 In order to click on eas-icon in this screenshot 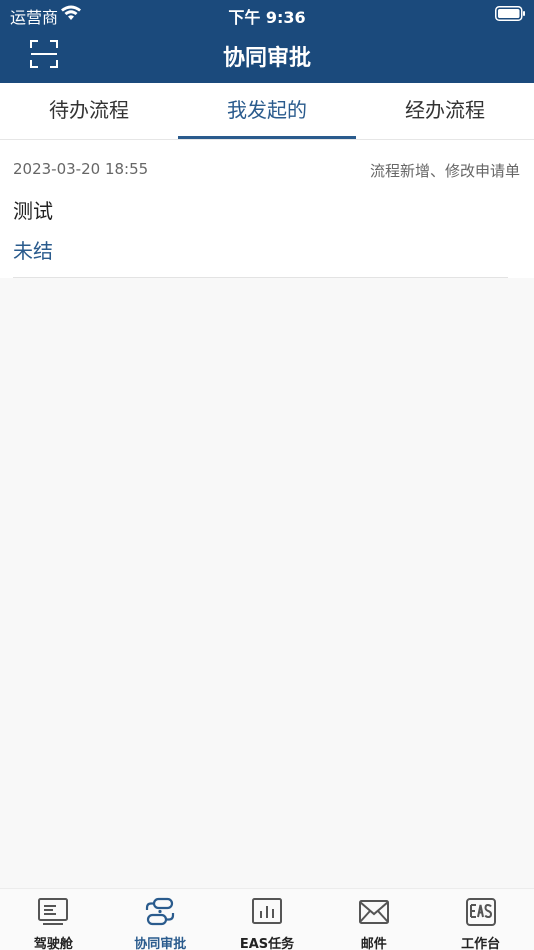, I will do `click(480, 912)`.